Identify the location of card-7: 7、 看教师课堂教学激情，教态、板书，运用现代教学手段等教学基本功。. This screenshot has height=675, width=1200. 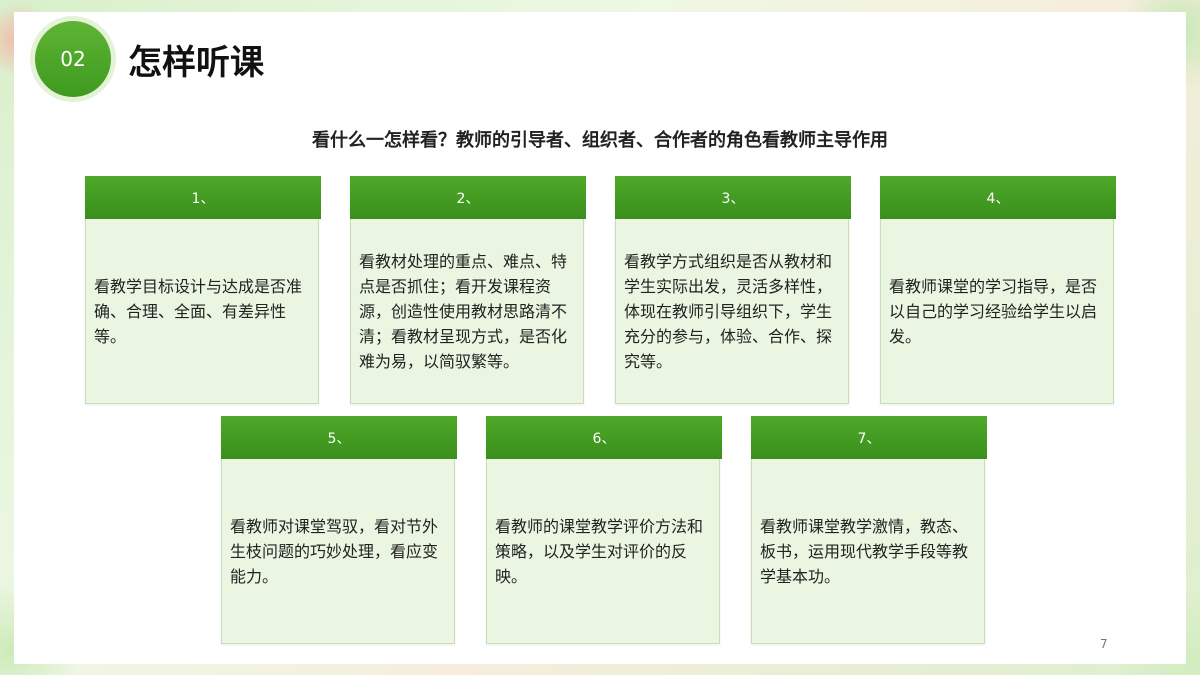
(869, 530).